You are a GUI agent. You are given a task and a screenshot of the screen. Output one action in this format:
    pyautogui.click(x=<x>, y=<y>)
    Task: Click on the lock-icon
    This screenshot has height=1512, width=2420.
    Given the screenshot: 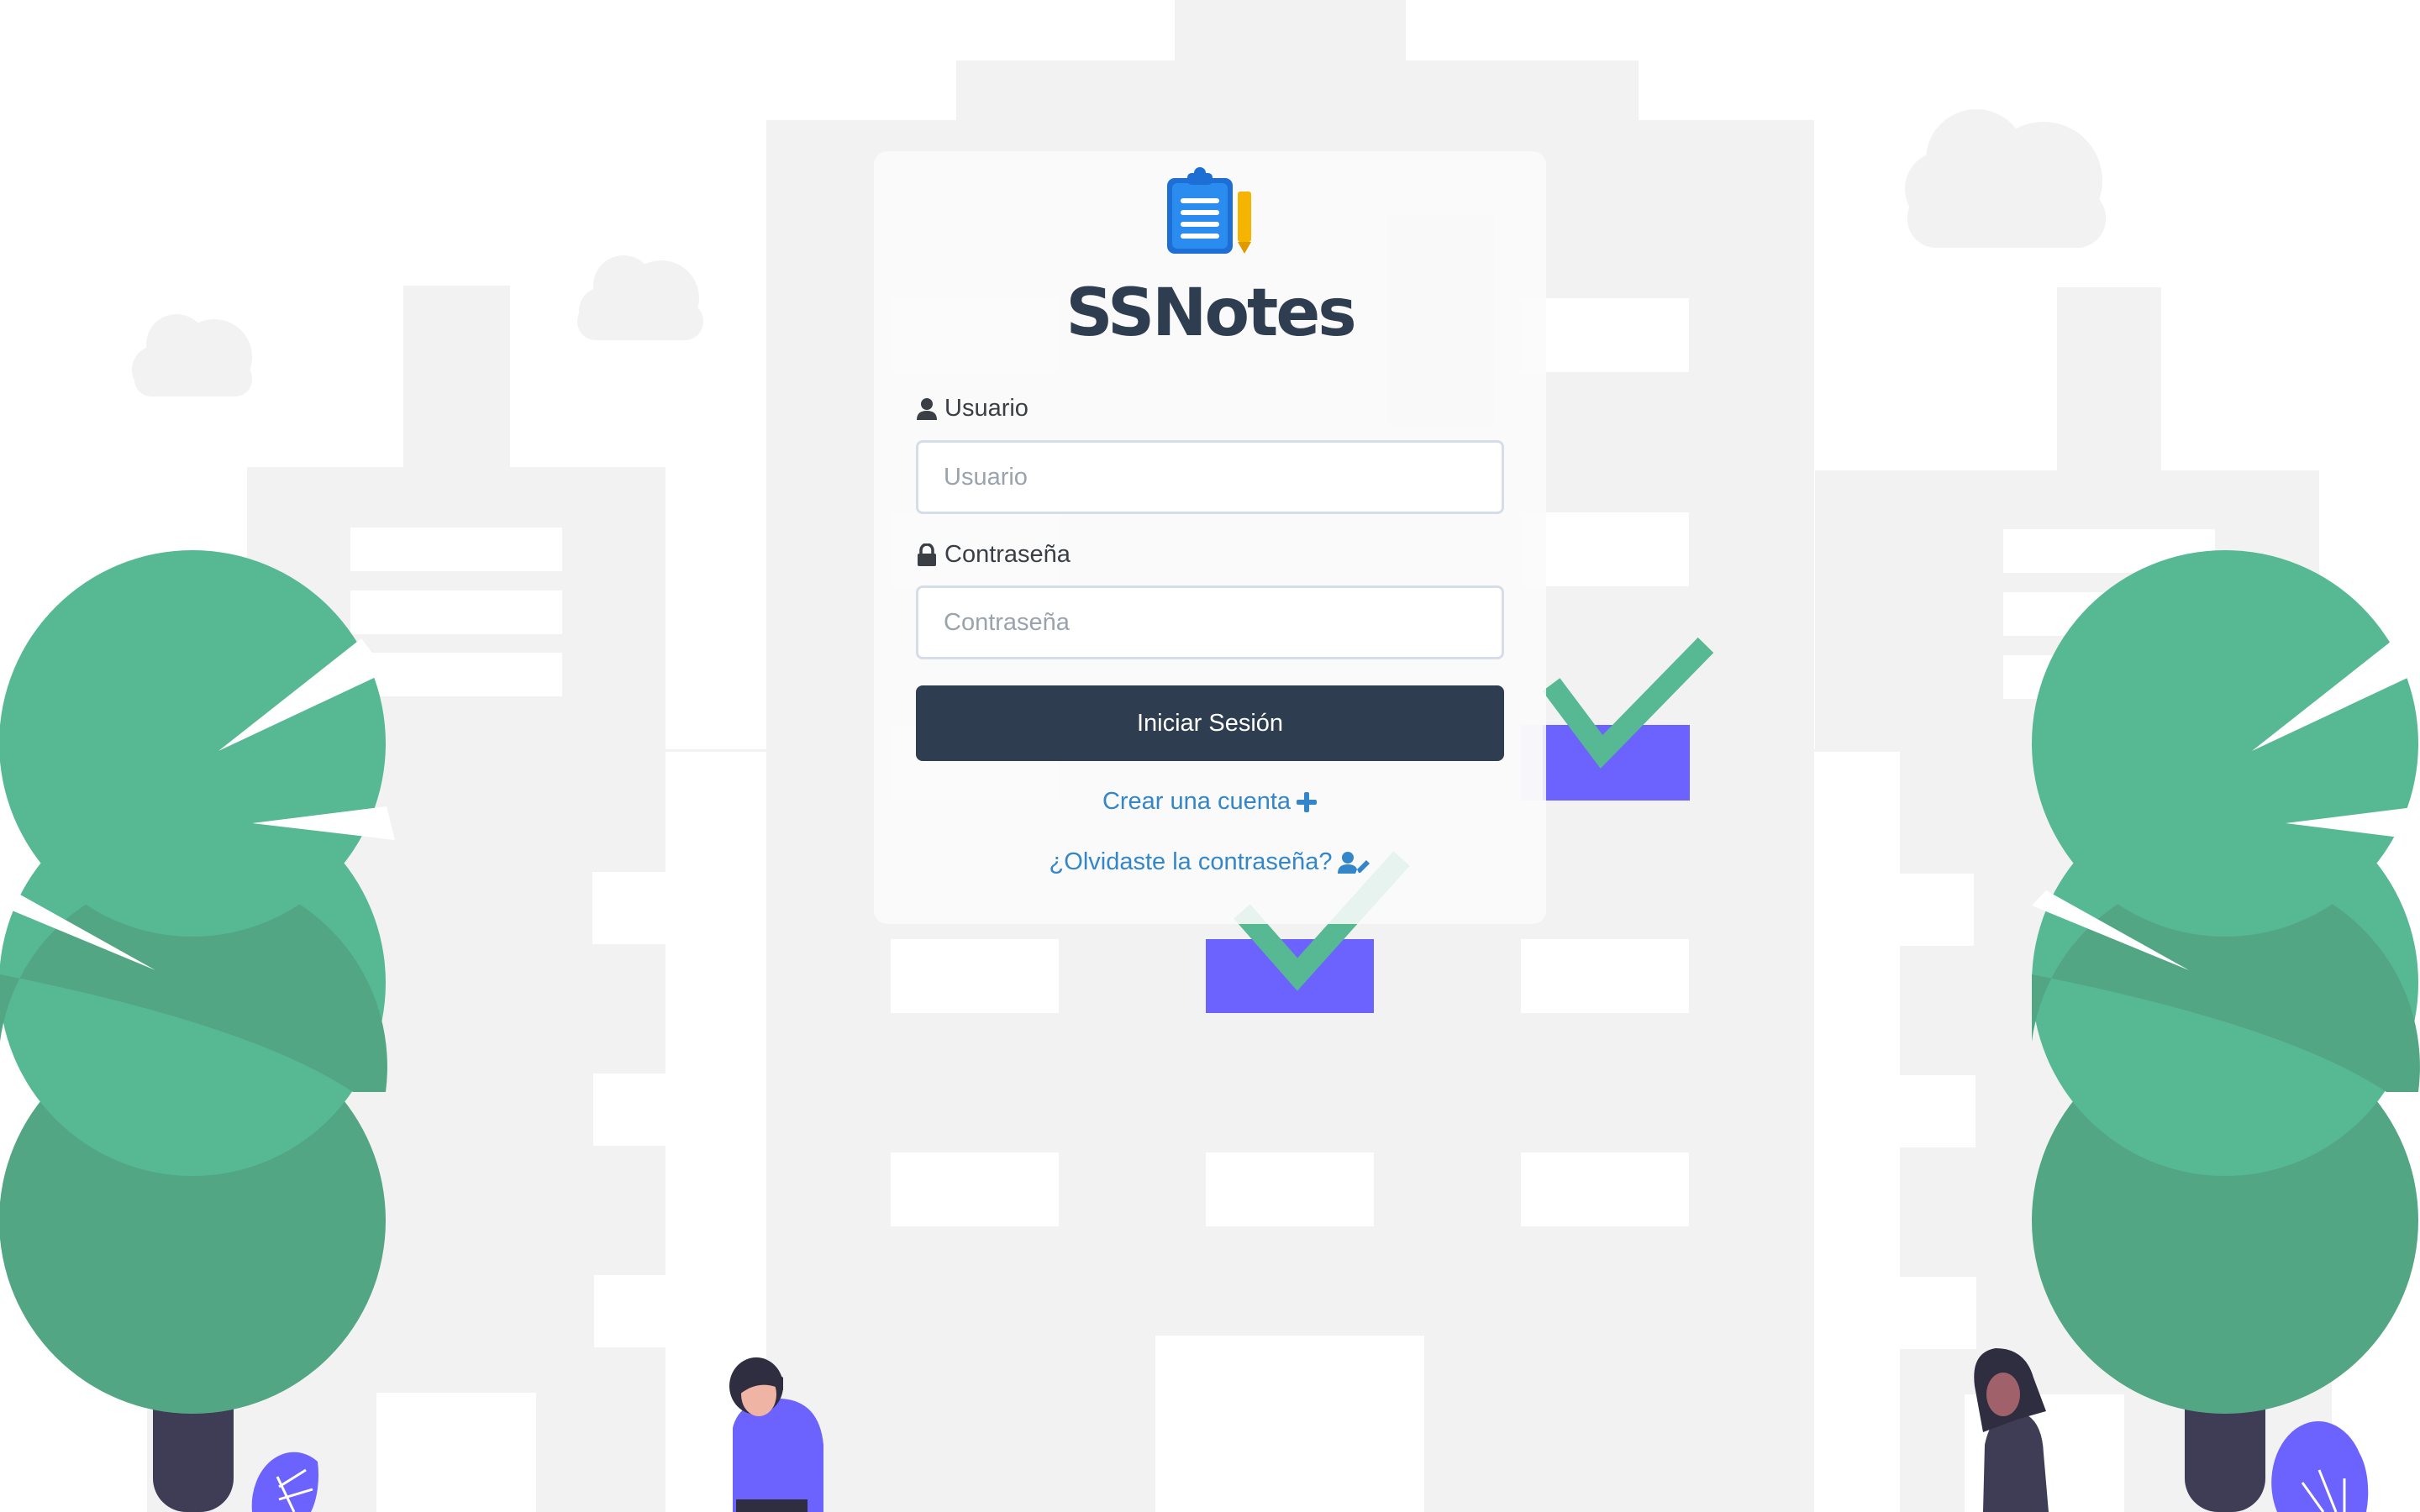 What is the action you would take?
    pyautogui.click(x=927, y=554)
    